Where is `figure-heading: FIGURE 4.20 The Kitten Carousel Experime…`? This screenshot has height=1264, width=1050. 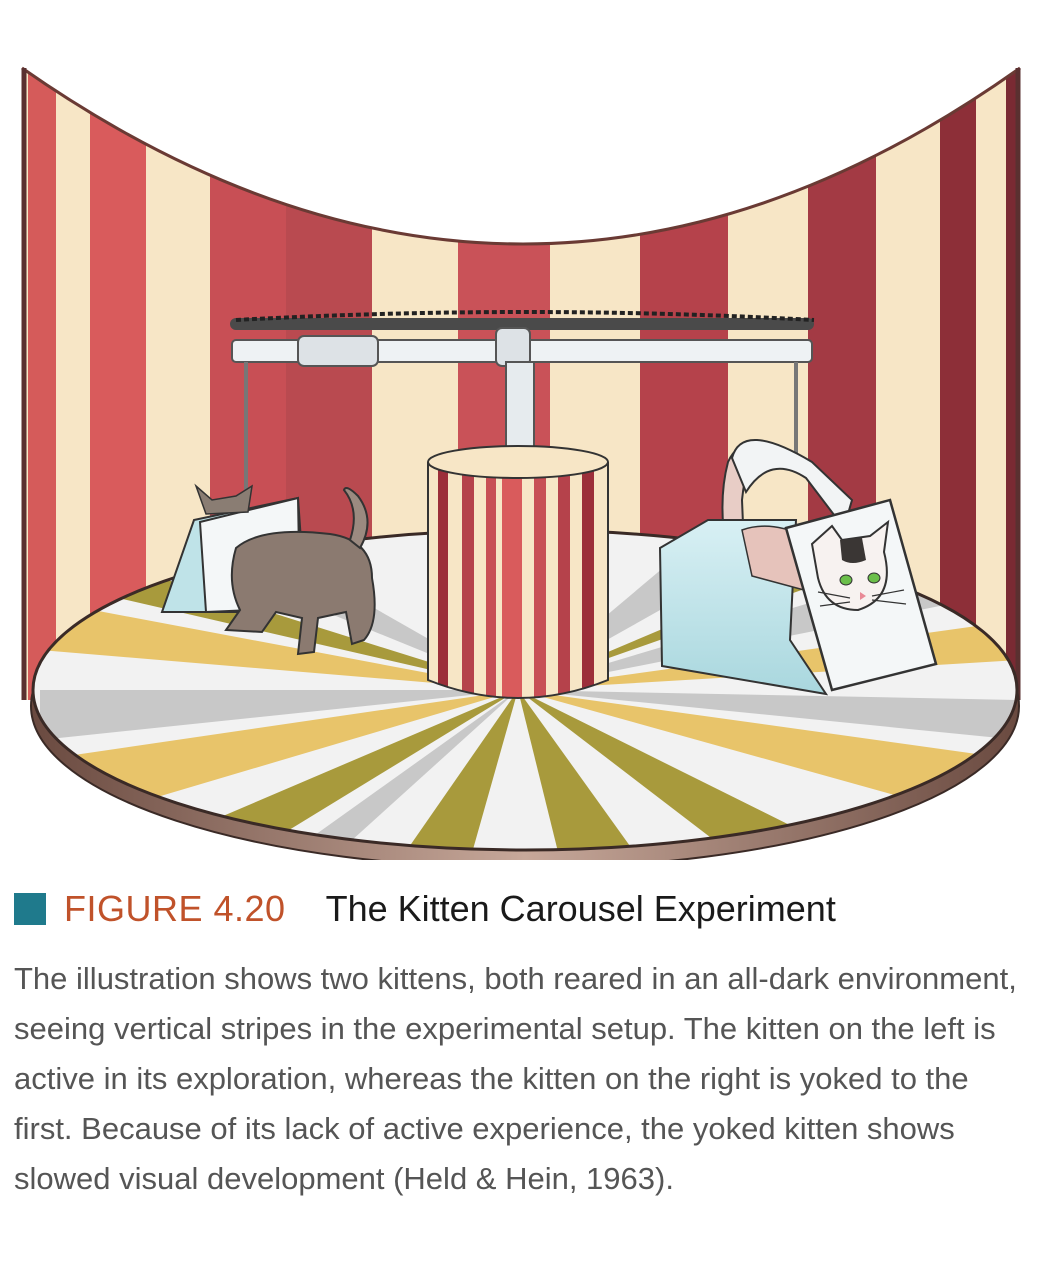 figure-heading: FIGURE 4.20 The Kitten Carousel Experime… is located at coordinates (524, 909).